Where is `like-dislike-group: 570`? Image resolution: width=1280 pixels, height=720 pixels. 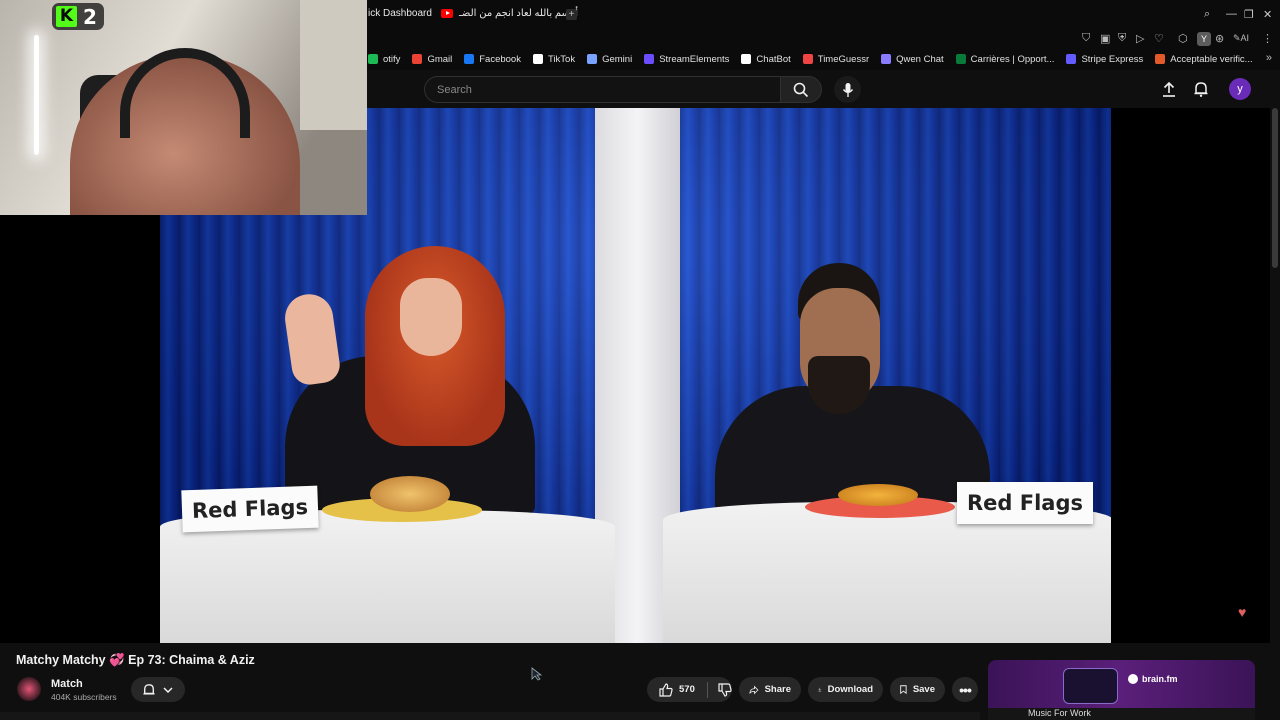 like-dislike-group: 570 is located at coordinates (689, 689).